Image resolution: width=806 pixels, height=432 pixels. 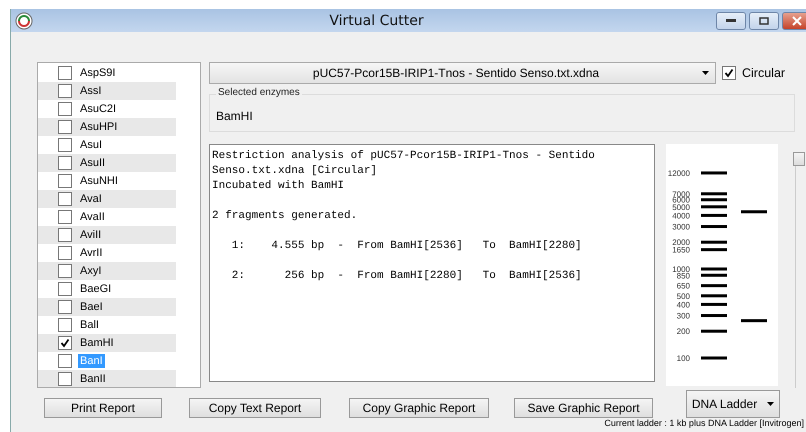 I want to click on ladder-label: 850, so click(x=683, y=275).